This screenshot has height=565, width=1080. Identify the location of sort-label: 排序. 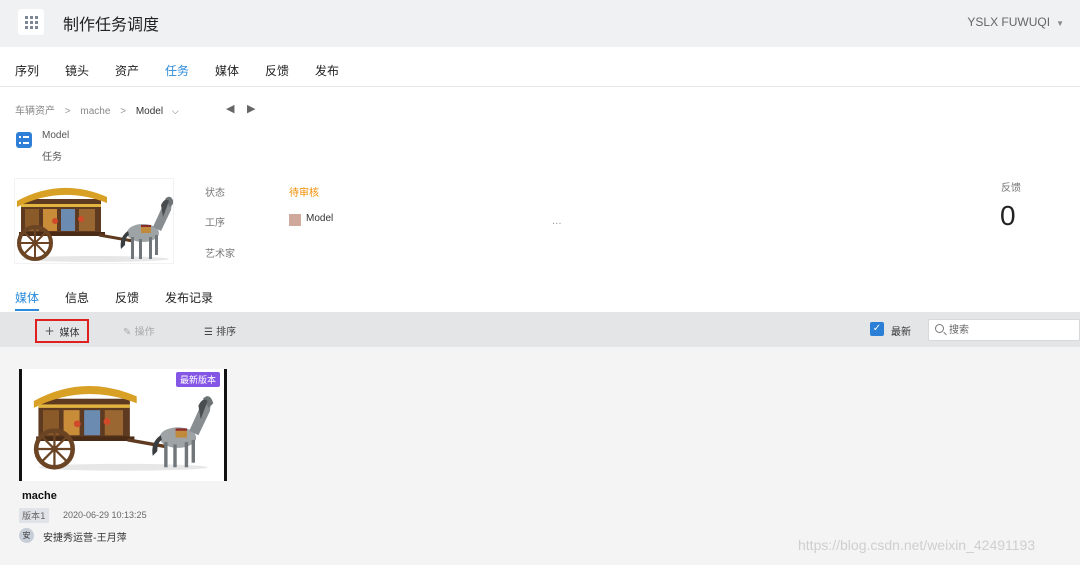
(226, 332).